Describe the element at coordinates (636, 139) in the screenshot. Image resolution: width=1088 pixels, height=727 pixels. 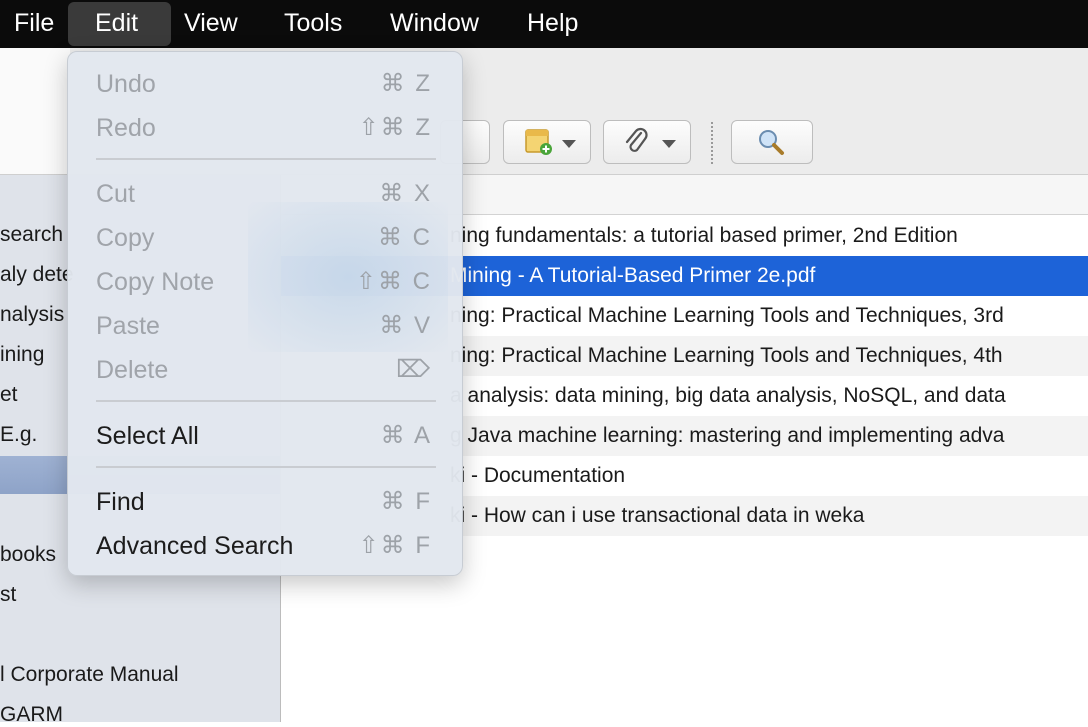
I see `attachment-icon` at that location.